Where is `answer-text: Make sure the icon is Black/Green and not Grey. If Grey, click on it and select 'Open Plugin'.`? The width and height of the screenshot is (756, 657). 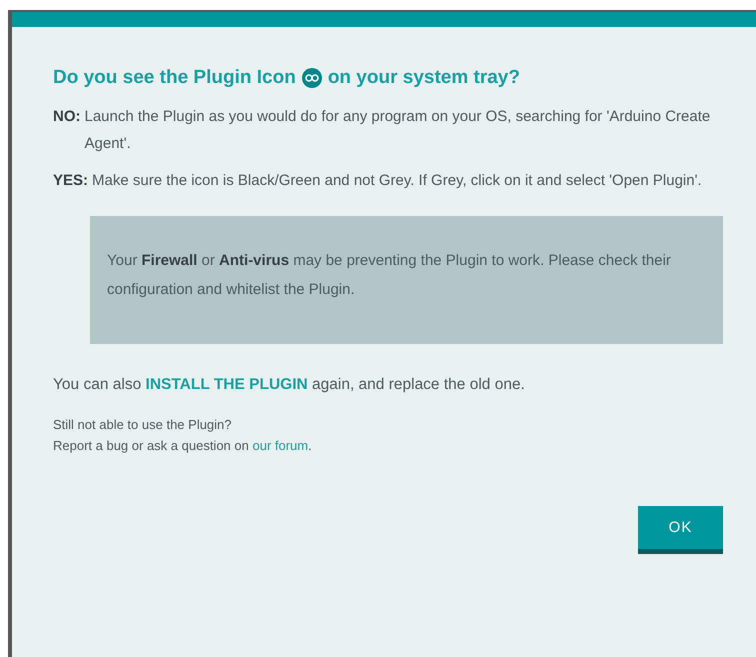 answer-text: Make sure the icon is Black/Green and not Grey. If Grey, click on it and select 'Open Plugin'. is located at coordinates (397, 181).